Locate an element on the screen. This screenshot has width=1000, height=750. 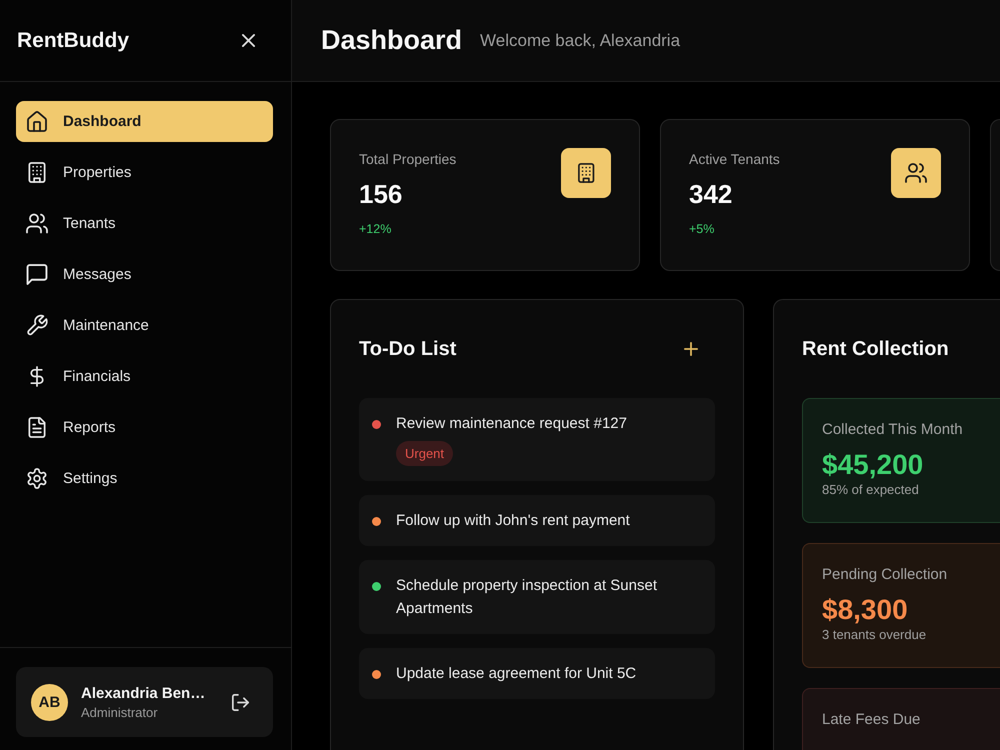
stat-change: +5% is located at coordinates (702, 229).